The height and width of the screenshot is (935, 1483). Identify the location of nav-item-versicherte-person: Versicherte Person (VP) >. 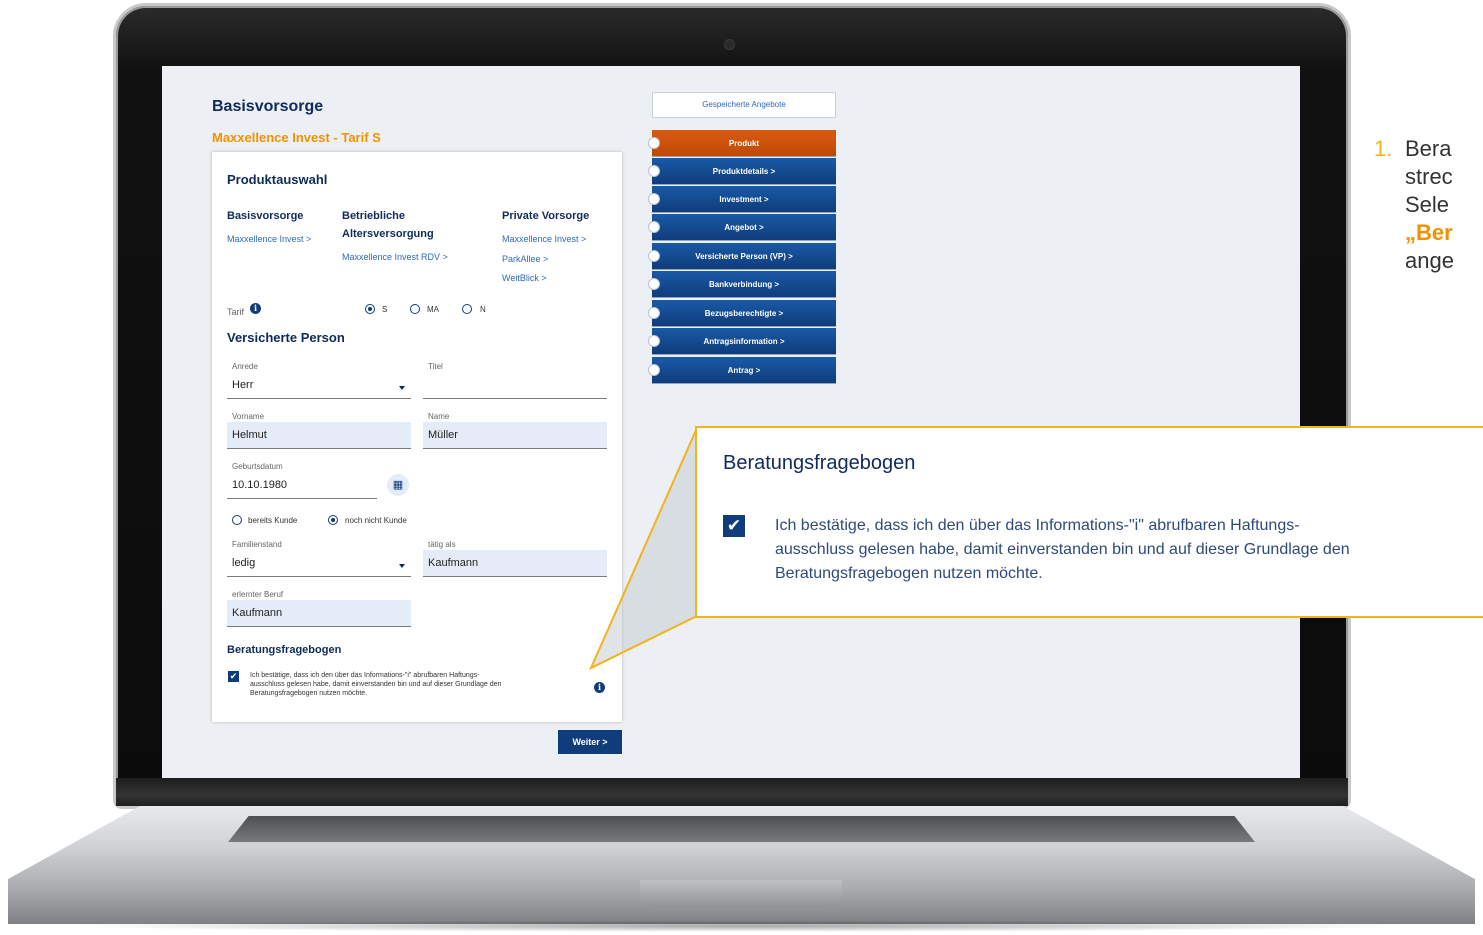
(742, 256).